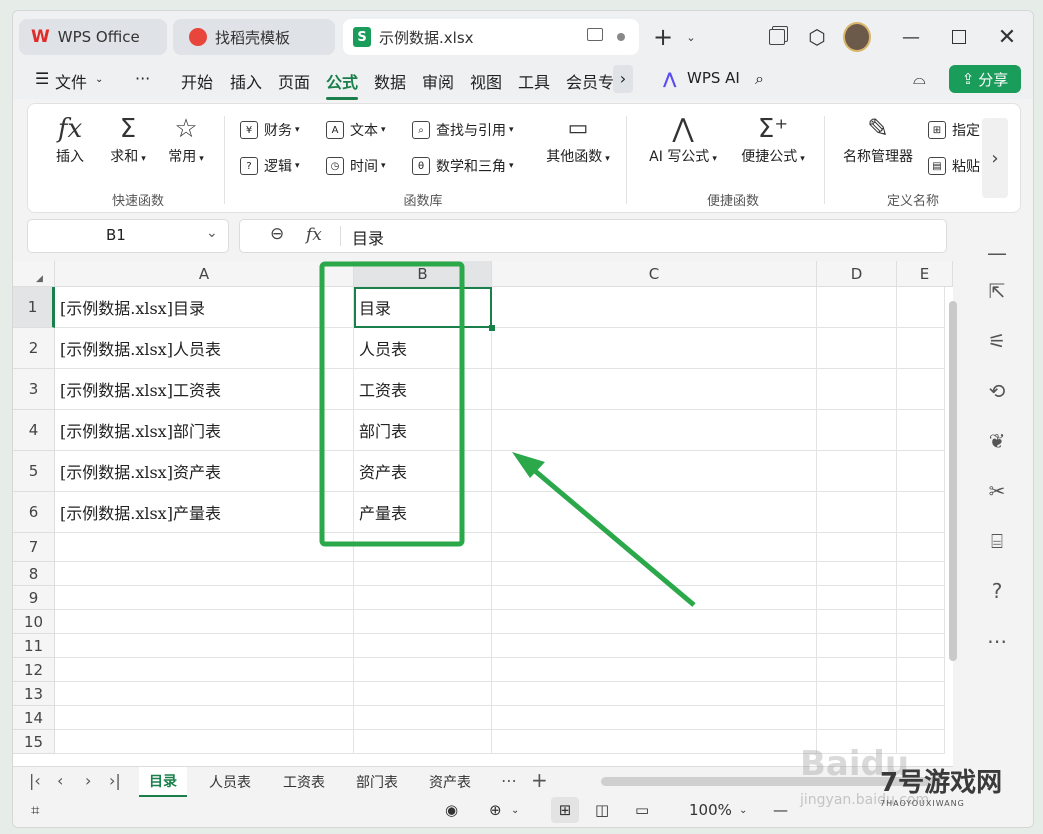  Describe the element at coordinates (204, 471) in the screenshot. I see `cell-a: [示例数据.xlsx]资产表` at that location.